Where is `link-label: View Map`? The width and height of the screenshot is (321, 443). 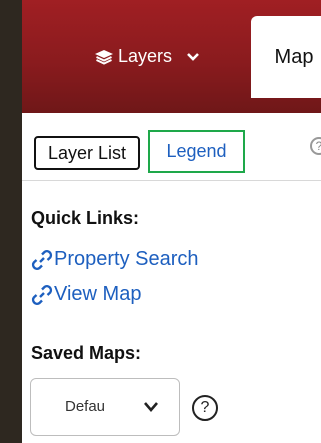 link-label: View Map is located at coordinates (98, 294).